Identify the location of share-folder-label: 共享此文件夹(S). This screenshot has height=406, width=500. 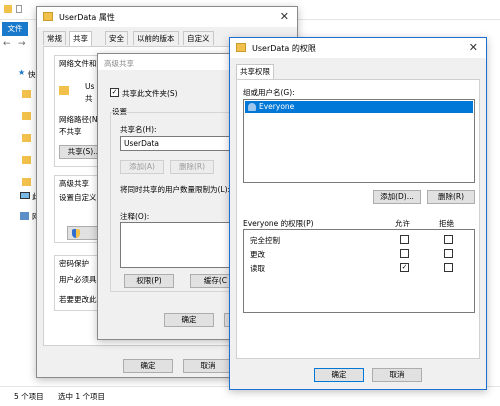
(150, 93).